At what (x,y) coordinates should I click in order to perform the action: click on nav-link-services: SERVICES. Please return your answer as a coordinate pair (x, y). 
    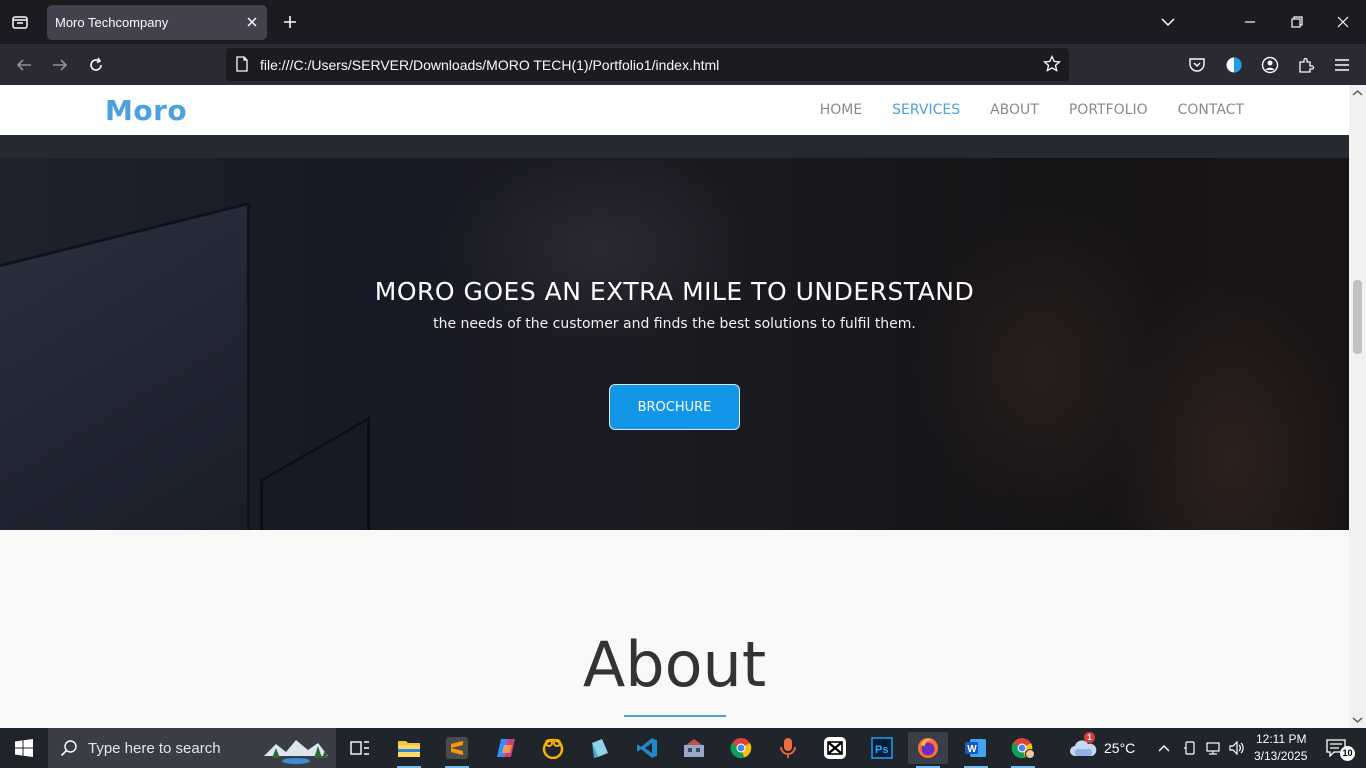
    Looking at the image, I should click on (926, 110).